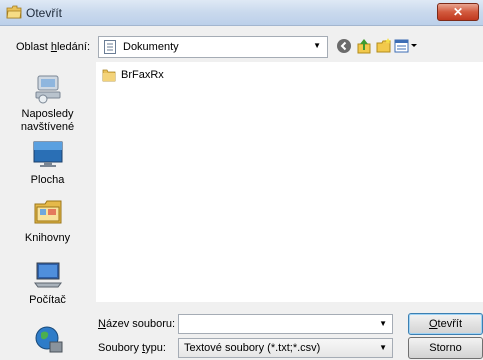 This screenshot has height=360, width=483. What do you see at coordinates (384, 46) in the screenshot?
I see `new-folder-icon` at bounding box center [384, 46].